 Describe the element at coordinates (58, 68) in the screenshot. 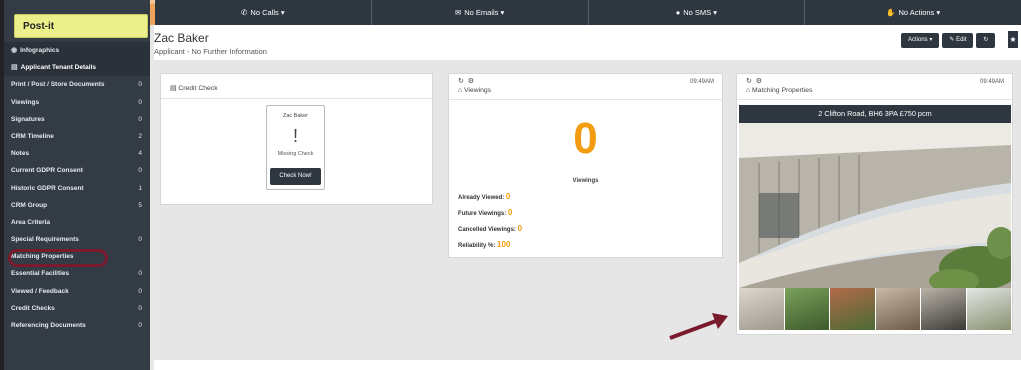

I see `sidebar-item-label: Applicant Tenant Details` at that location.